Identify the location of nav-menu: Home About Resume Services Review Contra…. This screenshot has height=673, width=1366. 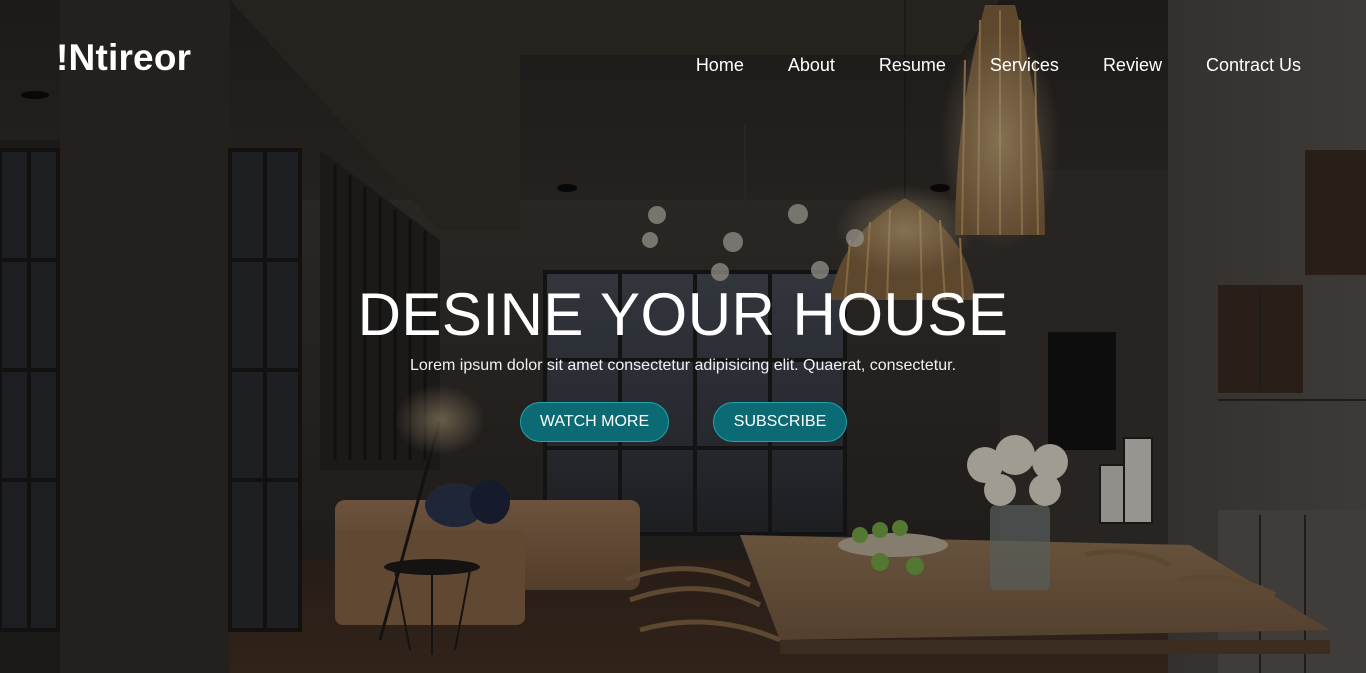
(998, 65).